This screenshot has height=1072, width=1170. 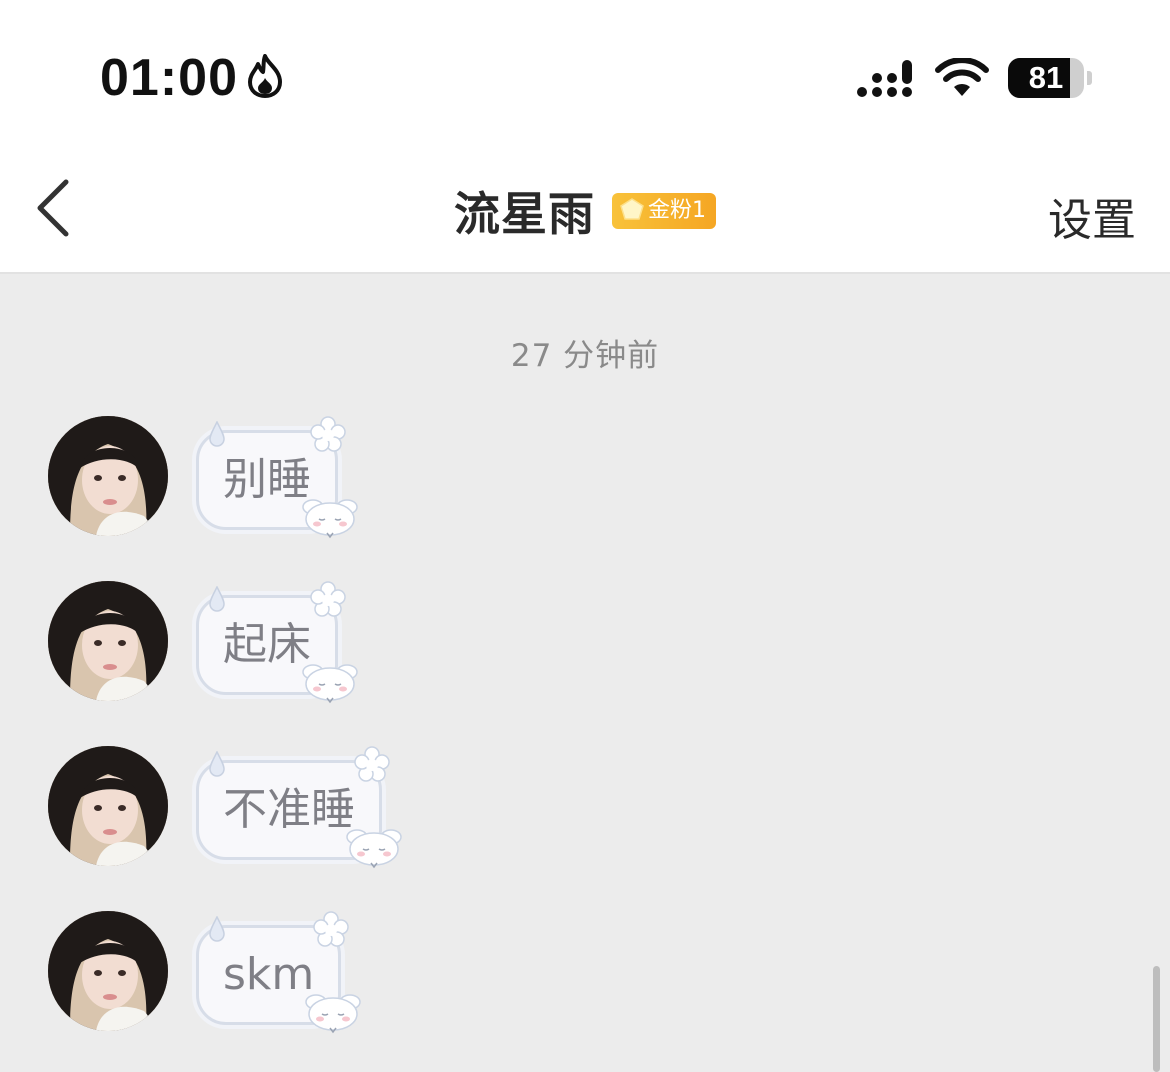 What do you see at coordinates (585, 816) in the screenshot?
I see `message-row: 不准睡` at bounding box center [585, 816].